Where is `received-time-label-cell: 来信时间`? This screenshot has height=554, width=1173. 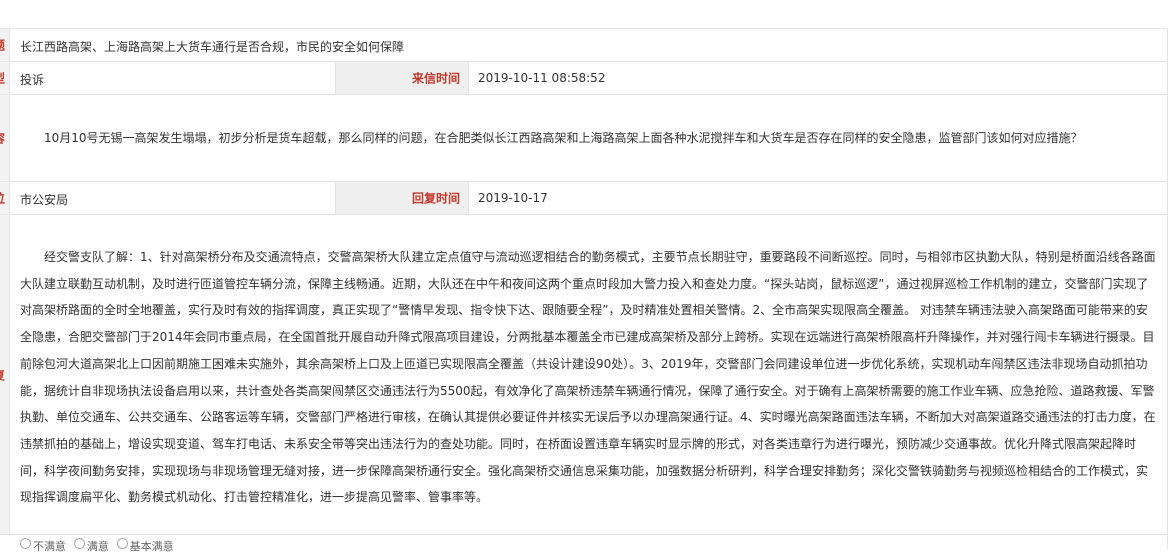 received-time-label-cell: 来信时间 is located at coordinates (402, 78).